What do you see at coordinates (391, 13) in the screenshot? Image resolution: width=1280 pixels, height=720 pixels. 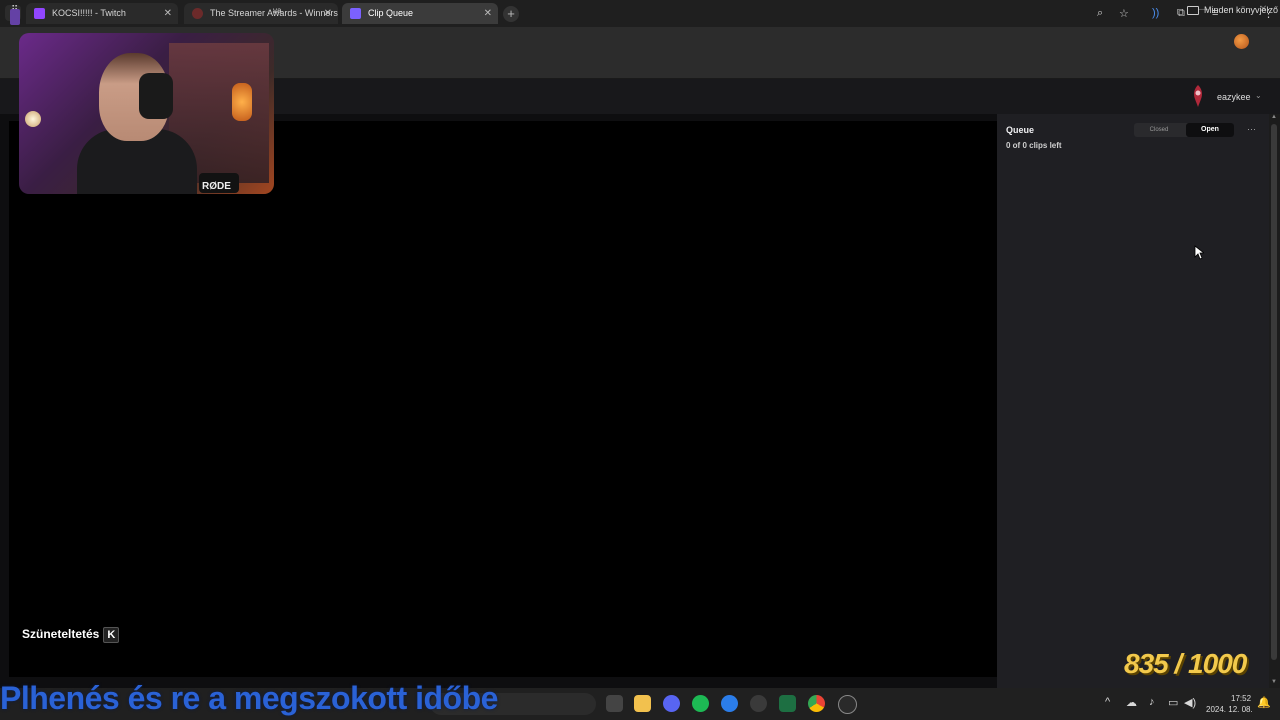 I see `tab-title: Clip Queue` at bounding box center [391, 13].